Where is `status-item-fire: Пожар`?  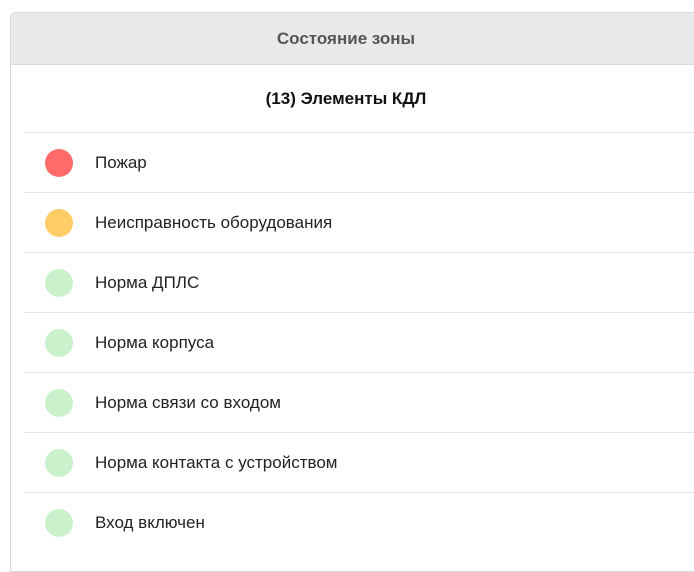
status-item-fire: Пожар is located at coordinates (359, 163).